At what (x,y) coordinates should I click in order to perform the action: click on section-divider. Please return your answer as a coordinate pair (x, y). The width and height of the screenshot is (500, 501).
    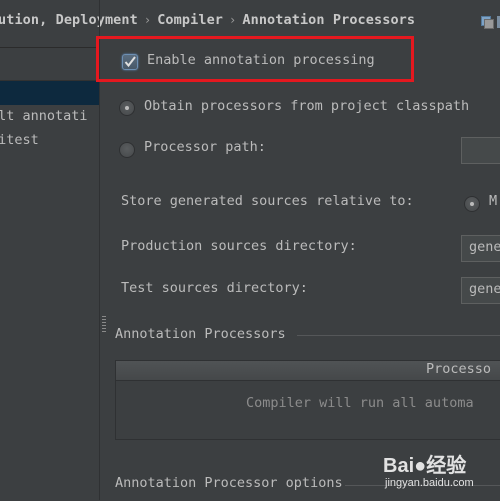
    Looking at the image, I should click on (398, 335).